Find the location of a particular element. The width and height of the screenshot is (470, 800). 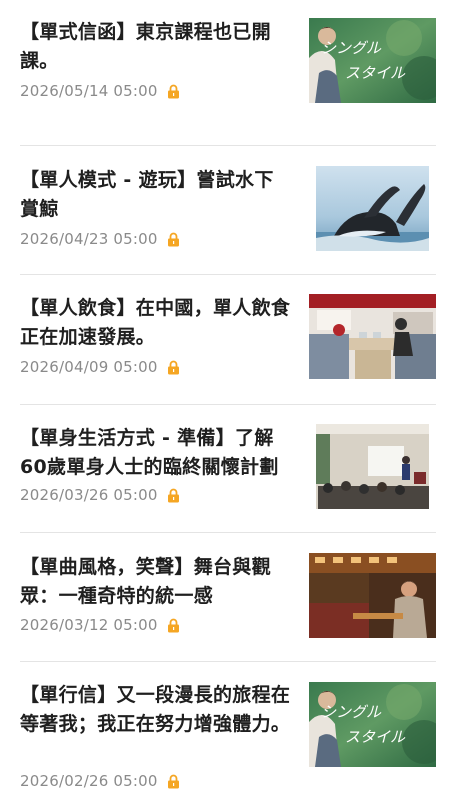

article-date: 2026/04/09 05:00 is located at coordinates (89, 367).